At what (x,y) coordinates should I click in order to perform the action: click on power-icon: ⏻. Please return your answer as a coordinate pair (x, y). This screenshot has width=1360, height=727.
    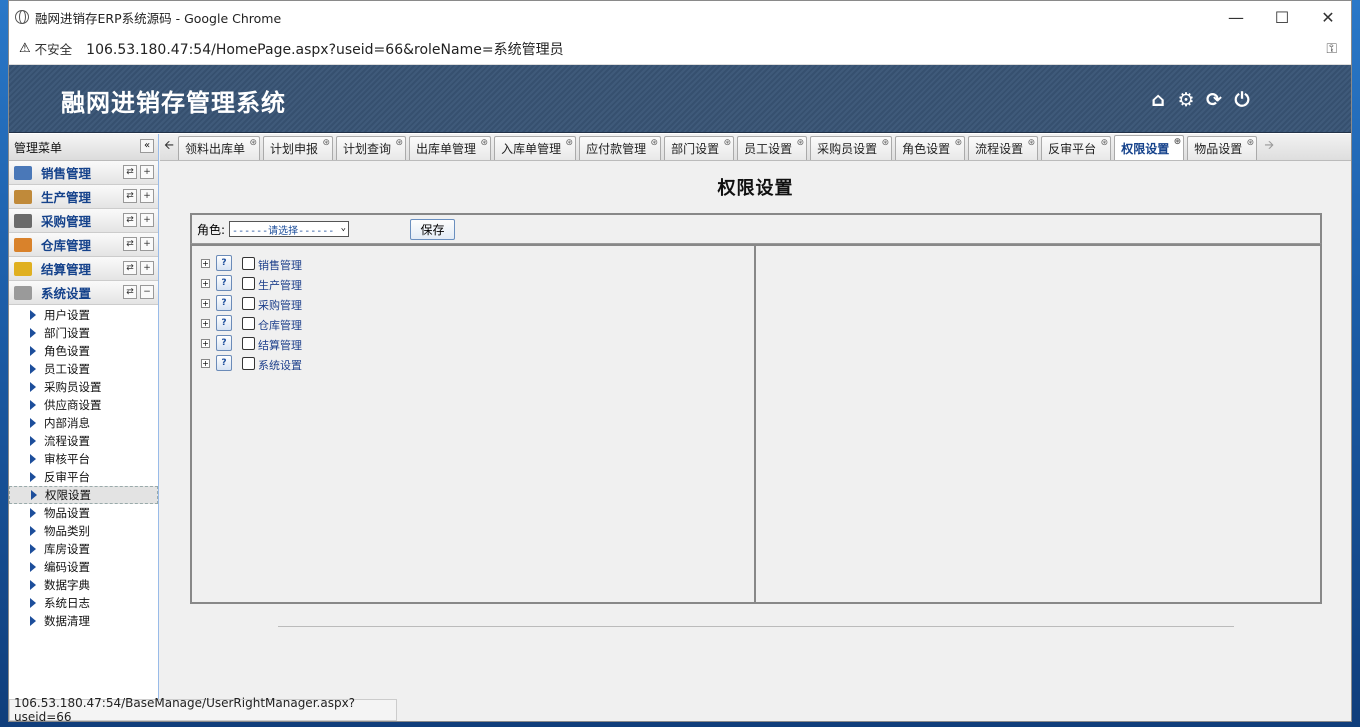
    Looking at the image, I should click on (1242, 100).